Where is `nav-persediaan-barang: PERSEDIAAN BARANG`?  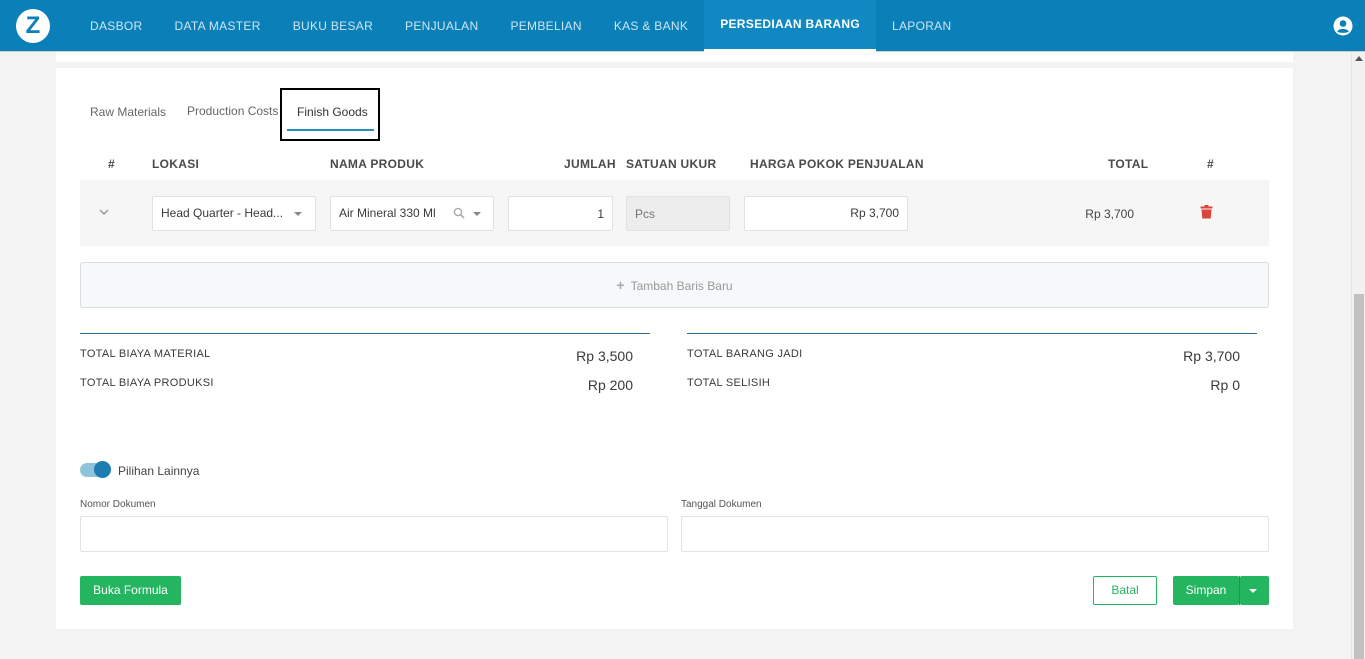 nav-persediaan-barang: PERSEDIAAN BARANG is located at coordinates (790, 26).